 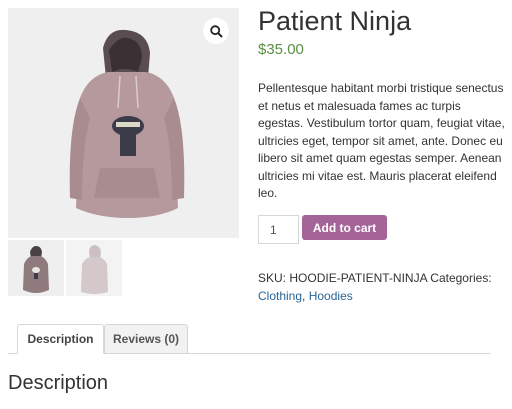 I want to click on tab-reviews: Reviews (0), so click(x=146, y=339).